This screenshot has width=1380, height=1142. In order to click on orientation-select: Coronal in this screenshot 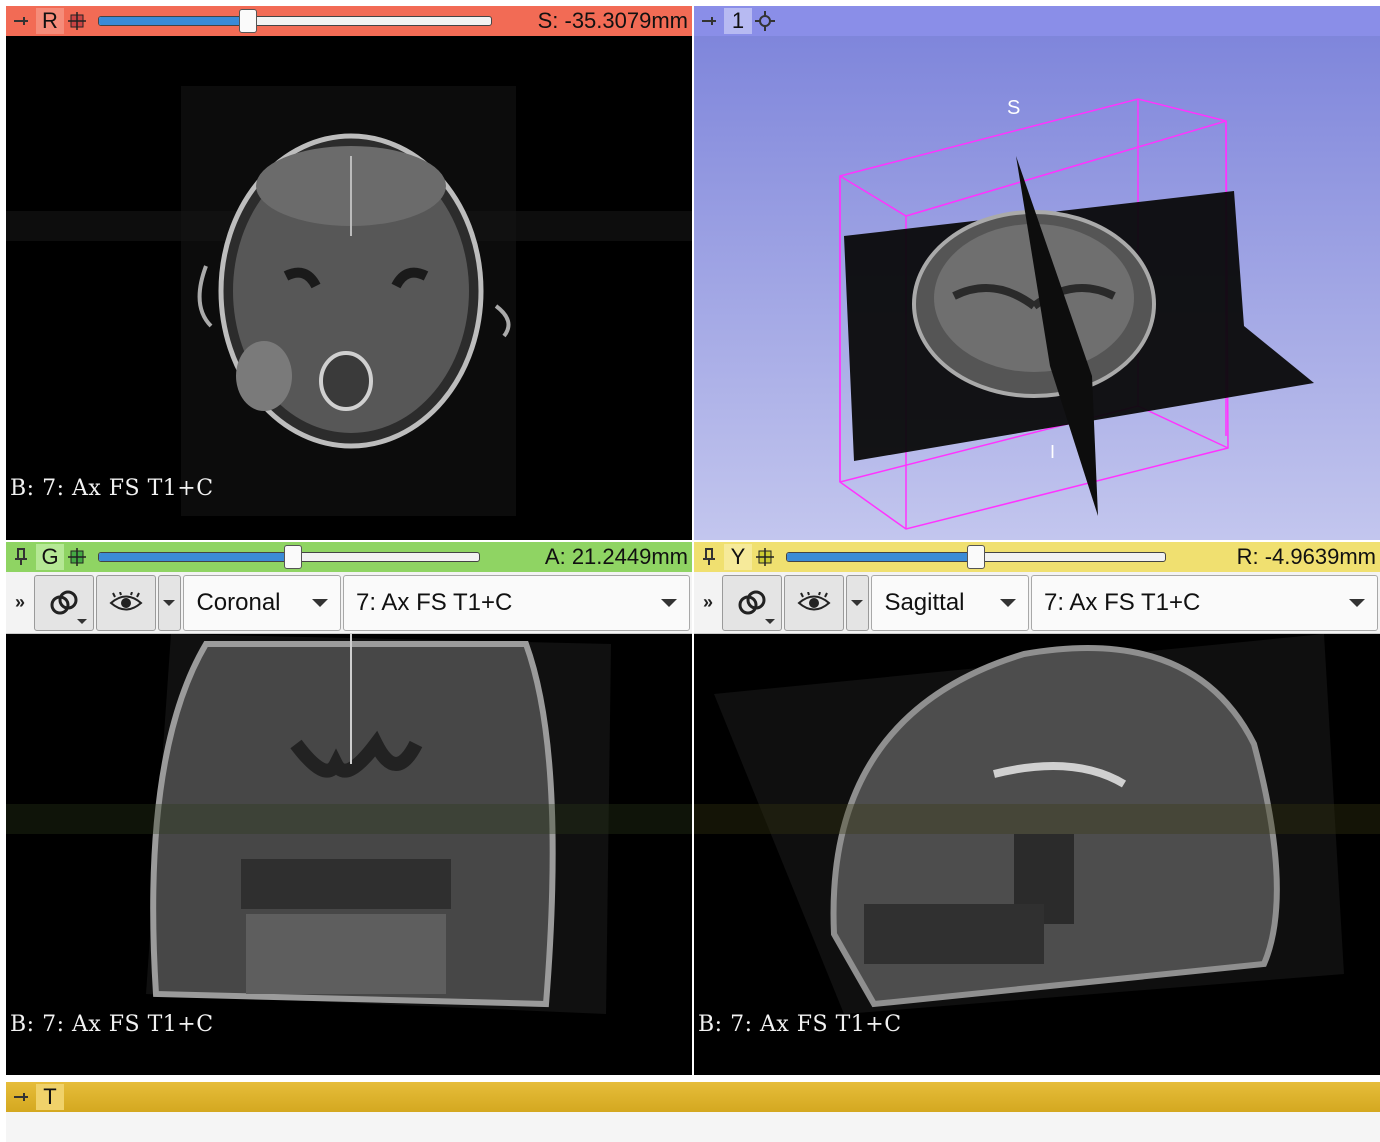, I will do `click(262, 602)`.